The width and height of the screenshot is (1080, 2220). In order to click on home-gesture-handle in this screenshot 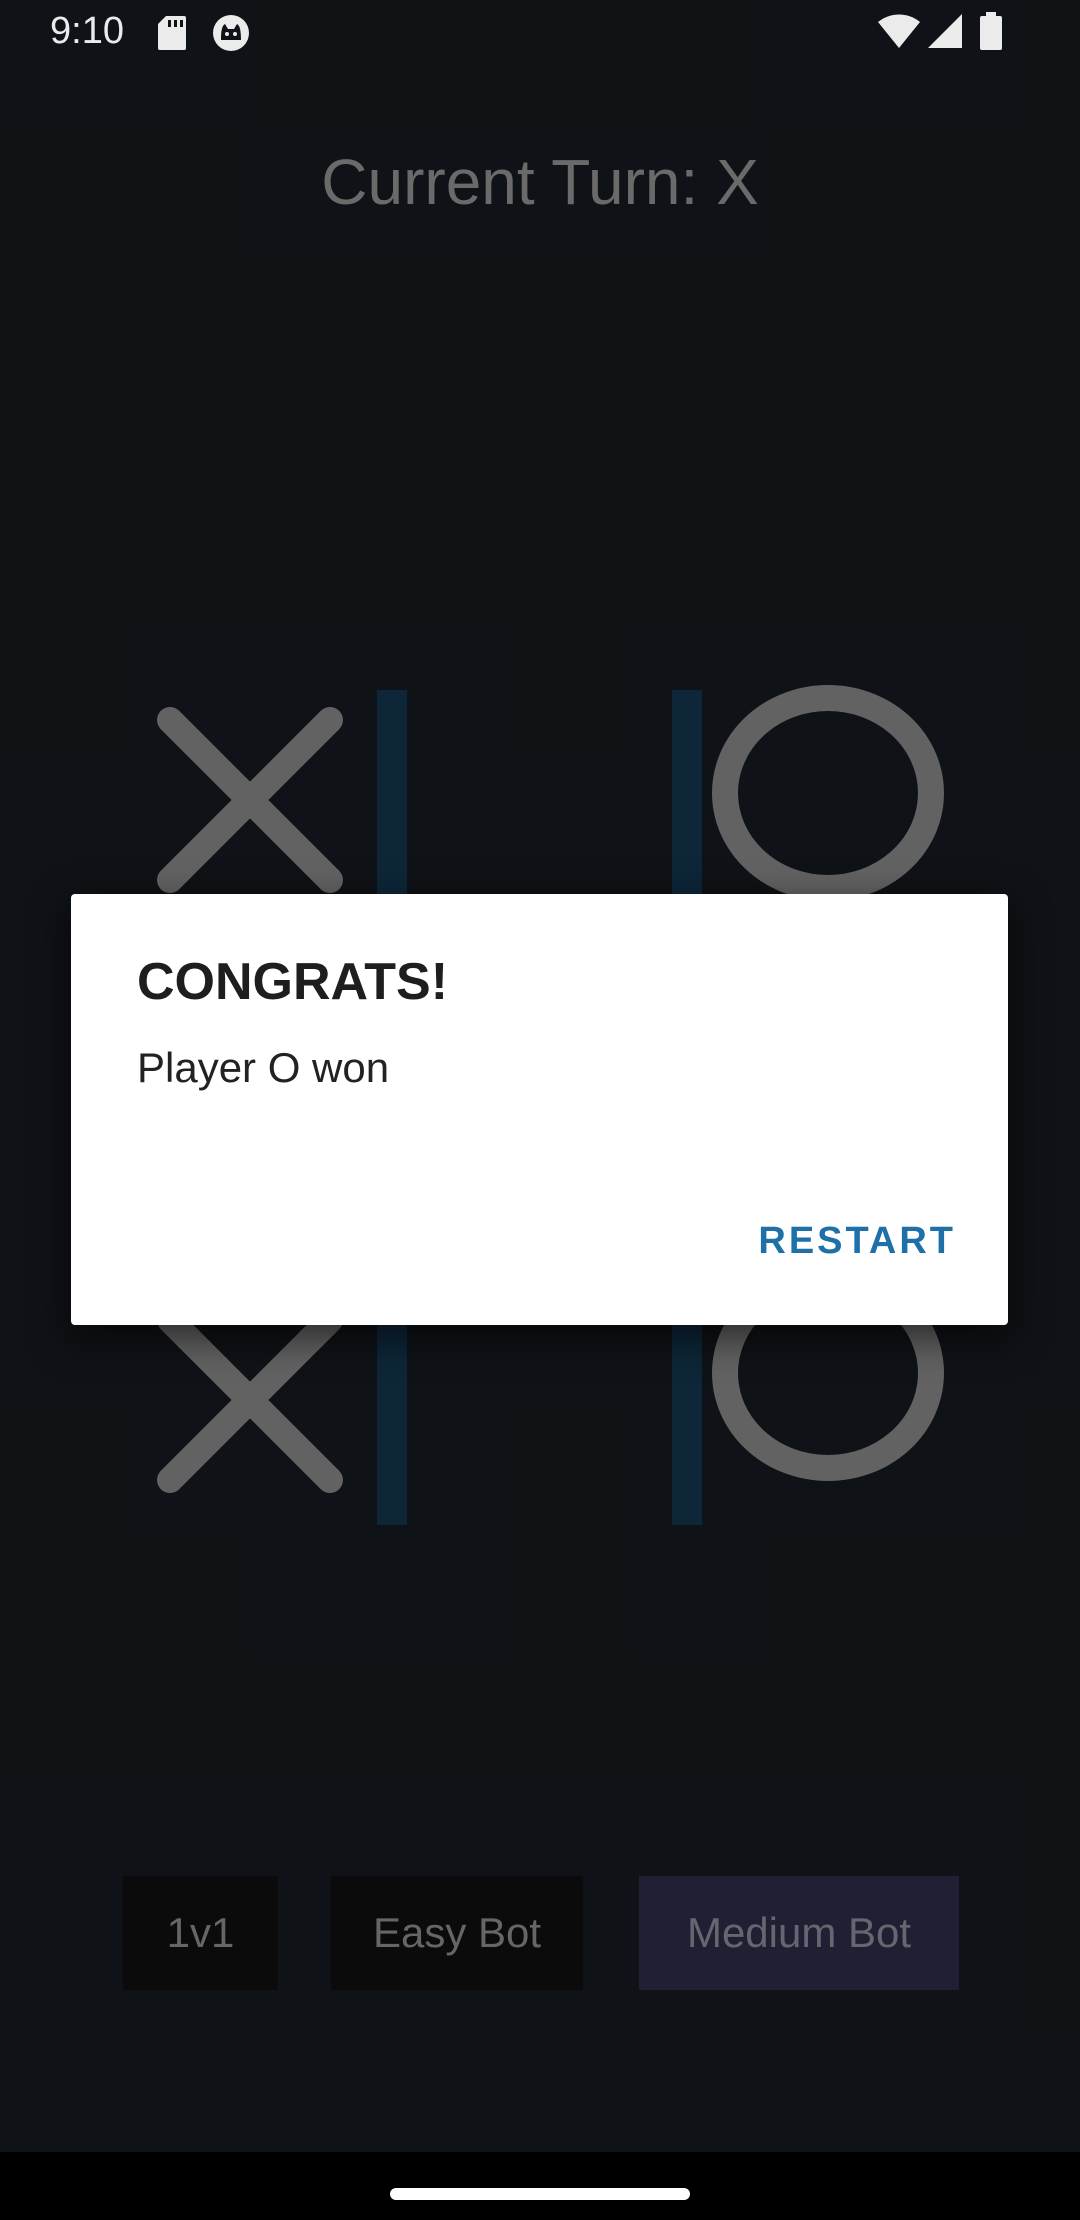, I will do `click(540, 2194)`.